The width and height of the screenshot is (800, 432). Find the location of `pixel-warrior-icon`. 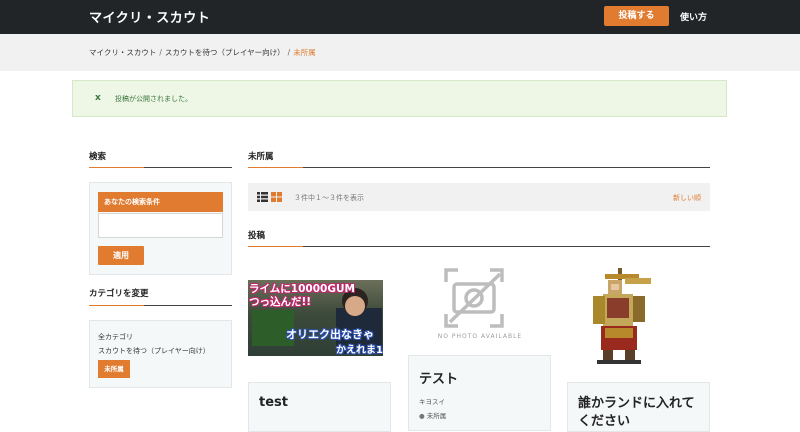

pixel-warrior-icon is located at coordinates (622, 316).